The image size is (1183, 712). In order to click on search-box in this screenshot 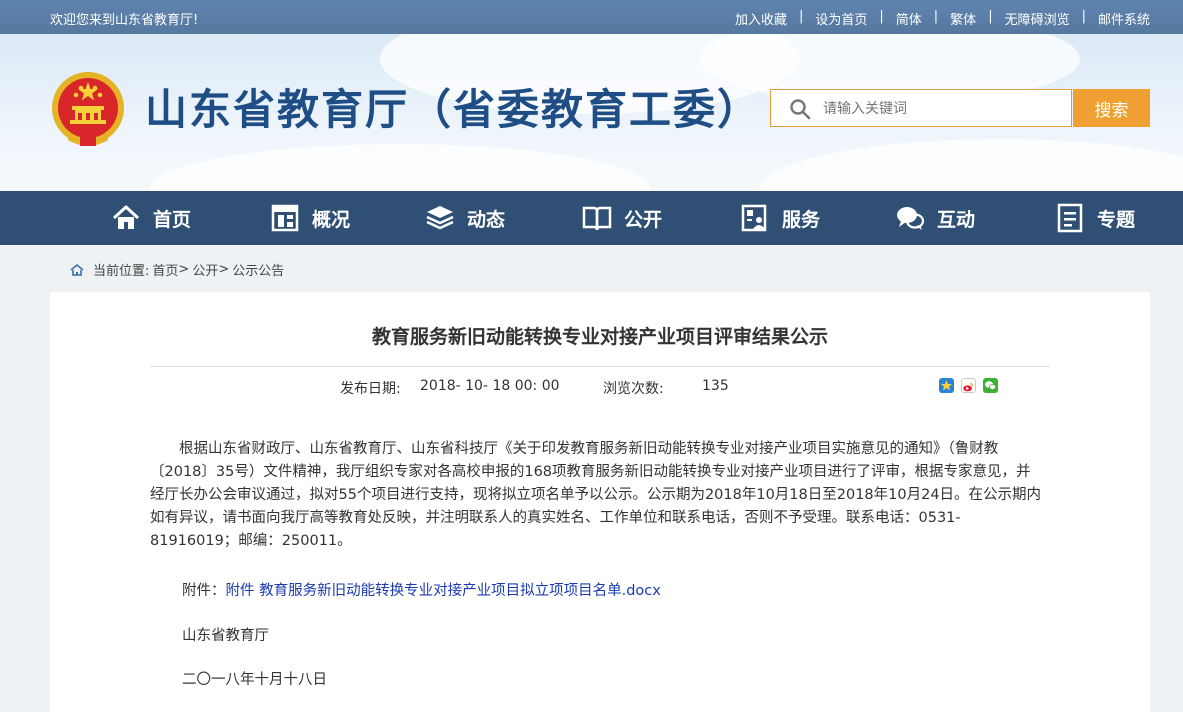, I will do `click(921, 108)`.